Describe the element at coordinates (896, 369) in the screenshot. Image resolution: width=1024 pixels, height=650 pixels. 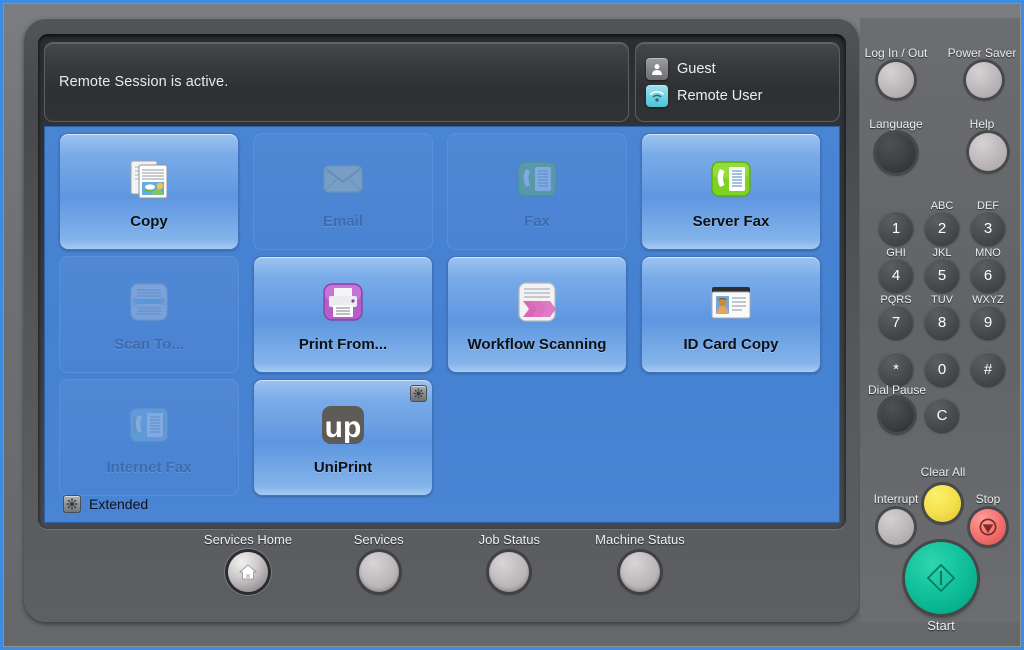
I see `keypad-key-star: *` at that location.